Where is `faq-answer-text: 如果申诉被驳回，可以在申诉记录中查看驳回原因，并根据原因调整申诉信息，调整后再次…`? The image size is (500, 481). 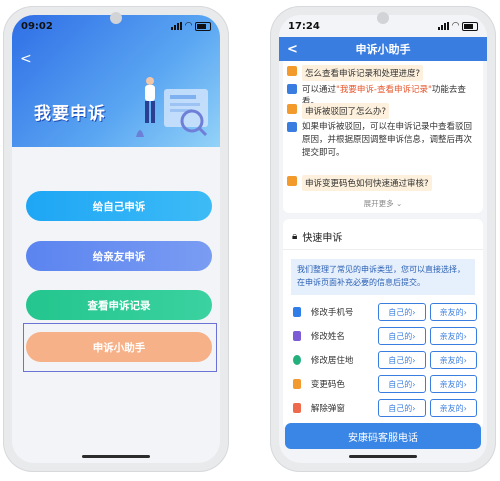 faq-answer-text: 如果申诉被驳回，可以在申诉记录中查看驳回原因，并根据原因调整申诉信息，调整后再次… is located at coordinates (387, 140).